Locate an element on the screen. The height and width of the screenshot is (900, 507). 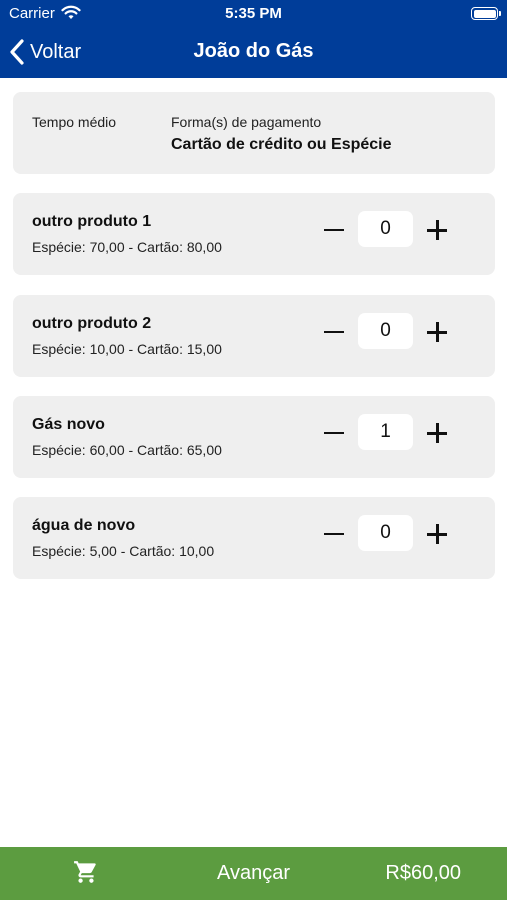
average-time-label: Tempo médio is located at coordinates (74, 122).